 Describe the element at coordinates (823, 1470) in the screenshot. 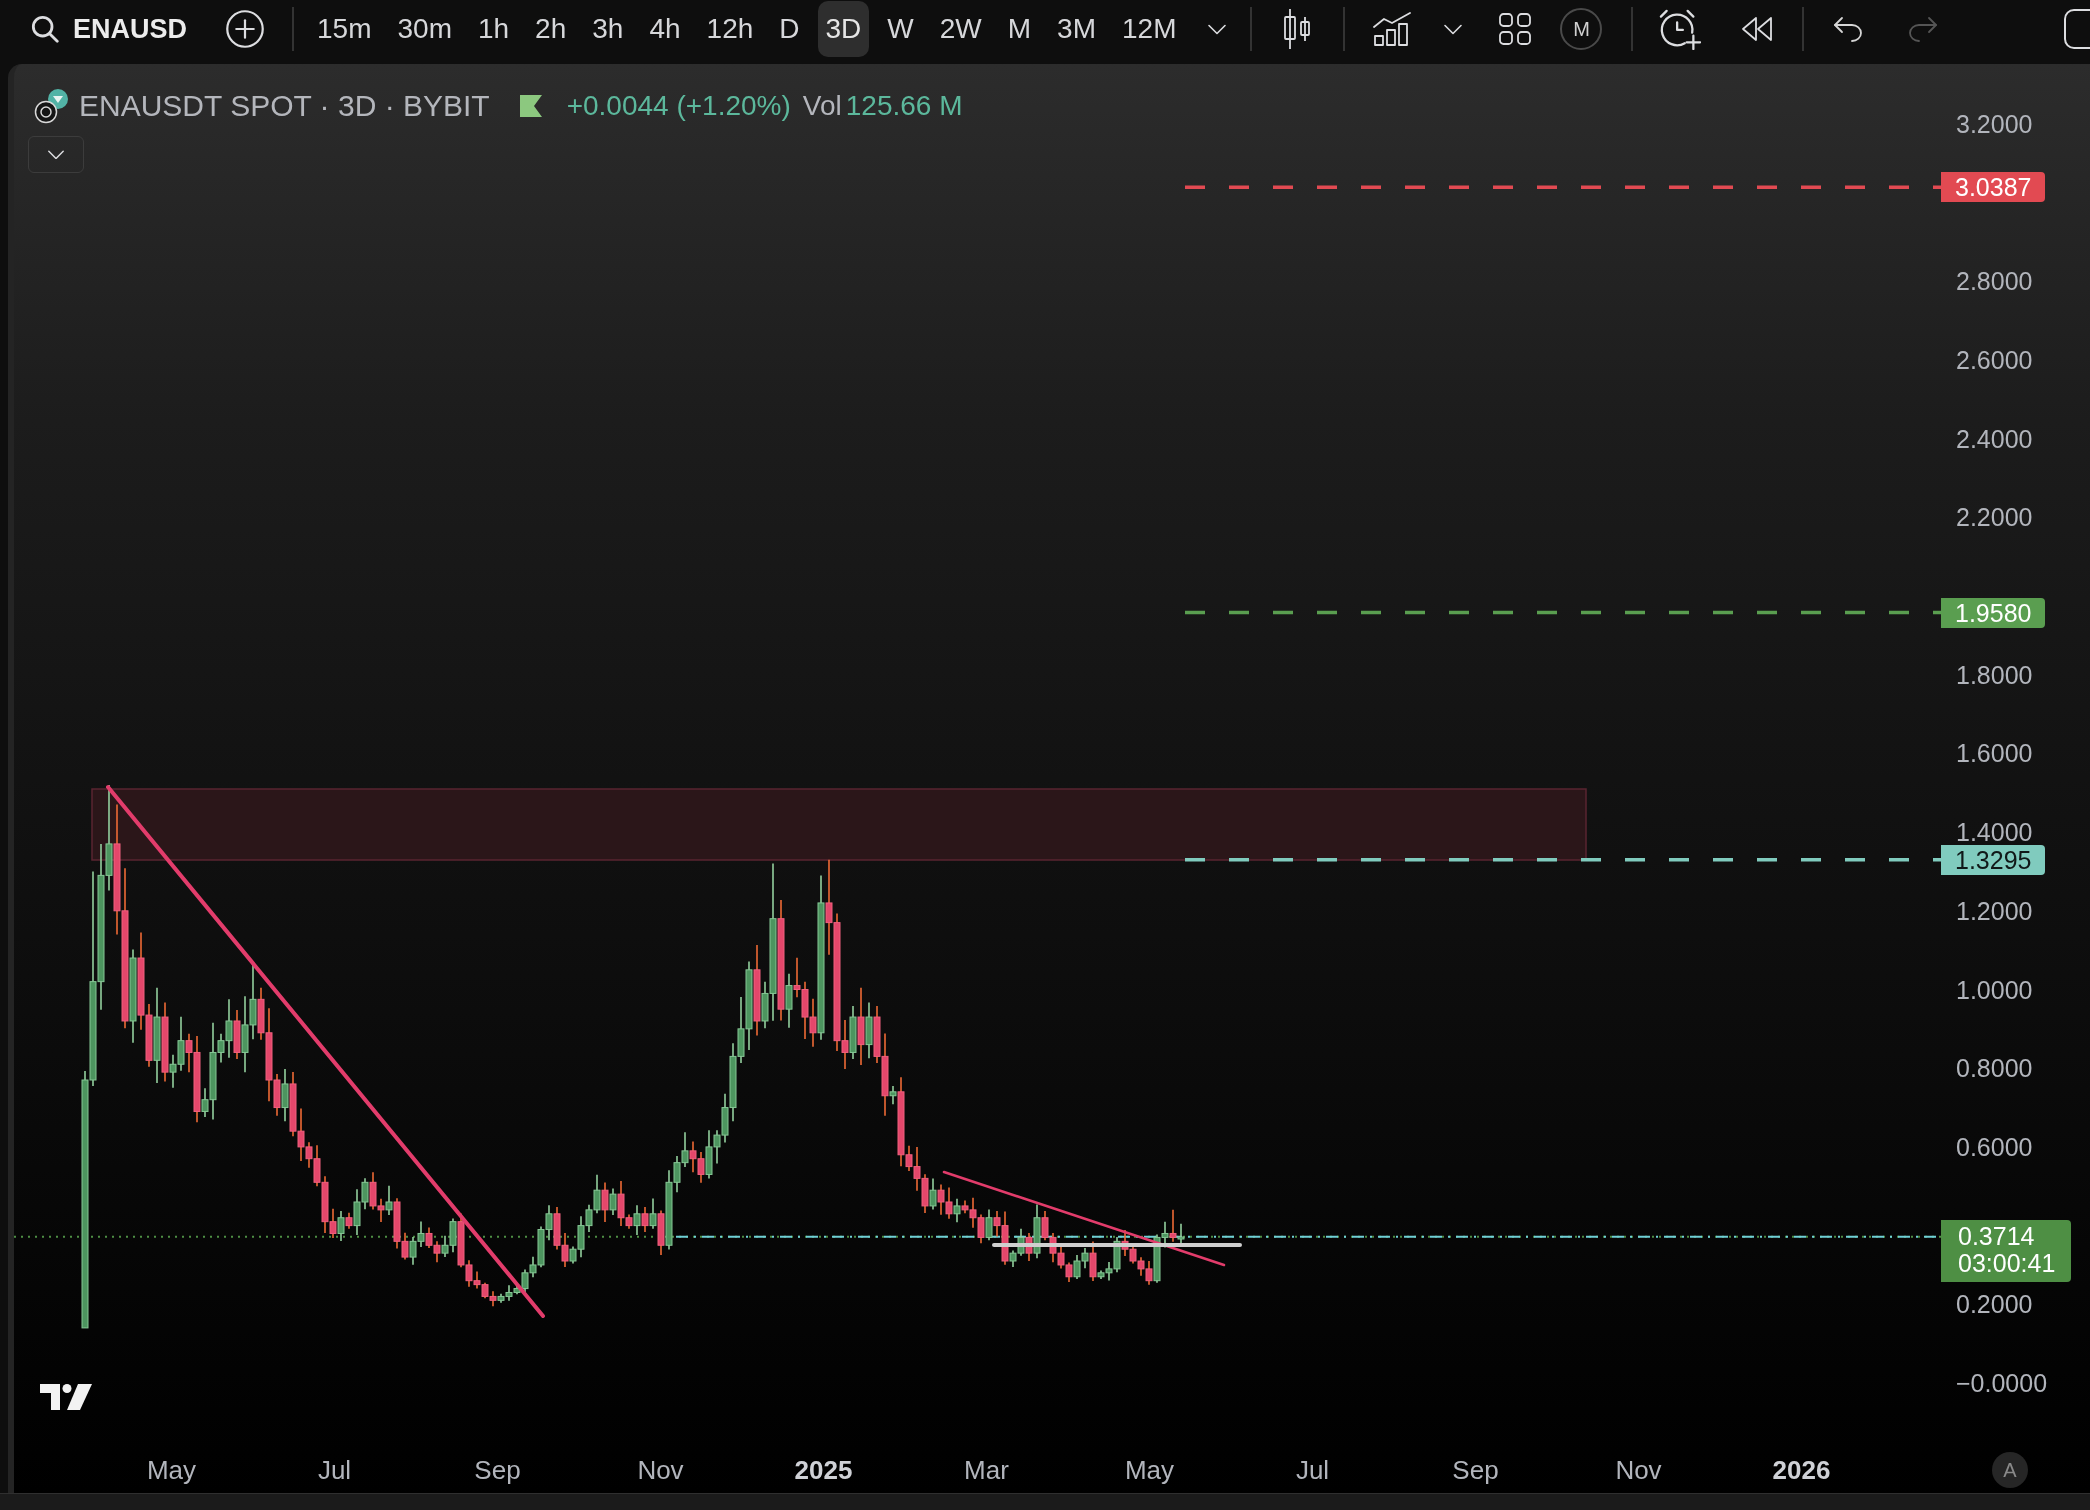

I see `time-axis-label: 2025` at that location.